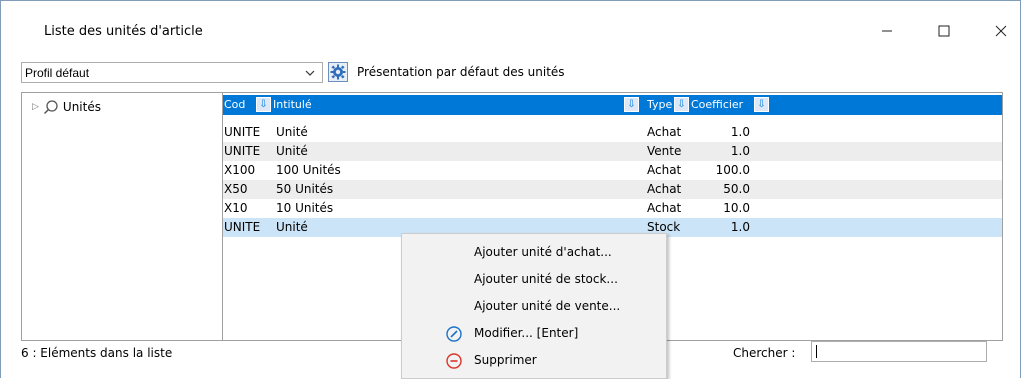  What do you see at coordinates (236, 208) in the screenshot?
I see `cell-code: X10` at bounding box center [236, 208].